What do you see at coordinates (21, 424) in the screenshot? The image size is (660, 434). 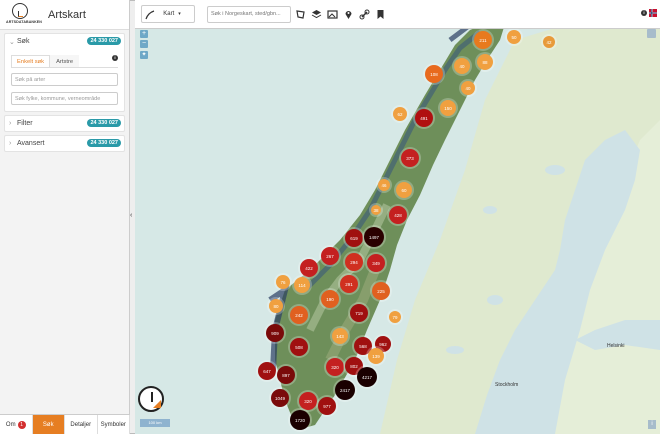 I see `notification-badge: 1` at bounding box center [21, 424].